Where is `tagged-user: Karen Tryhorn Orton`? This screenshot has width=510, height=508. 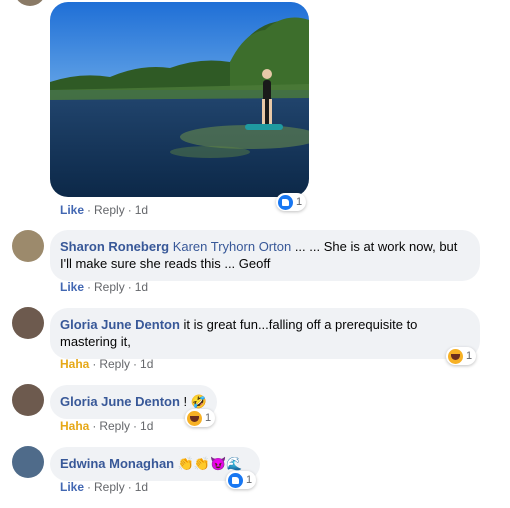
tagged-user: Karen Tryhorn Orton is located at coordinates (232, 246).